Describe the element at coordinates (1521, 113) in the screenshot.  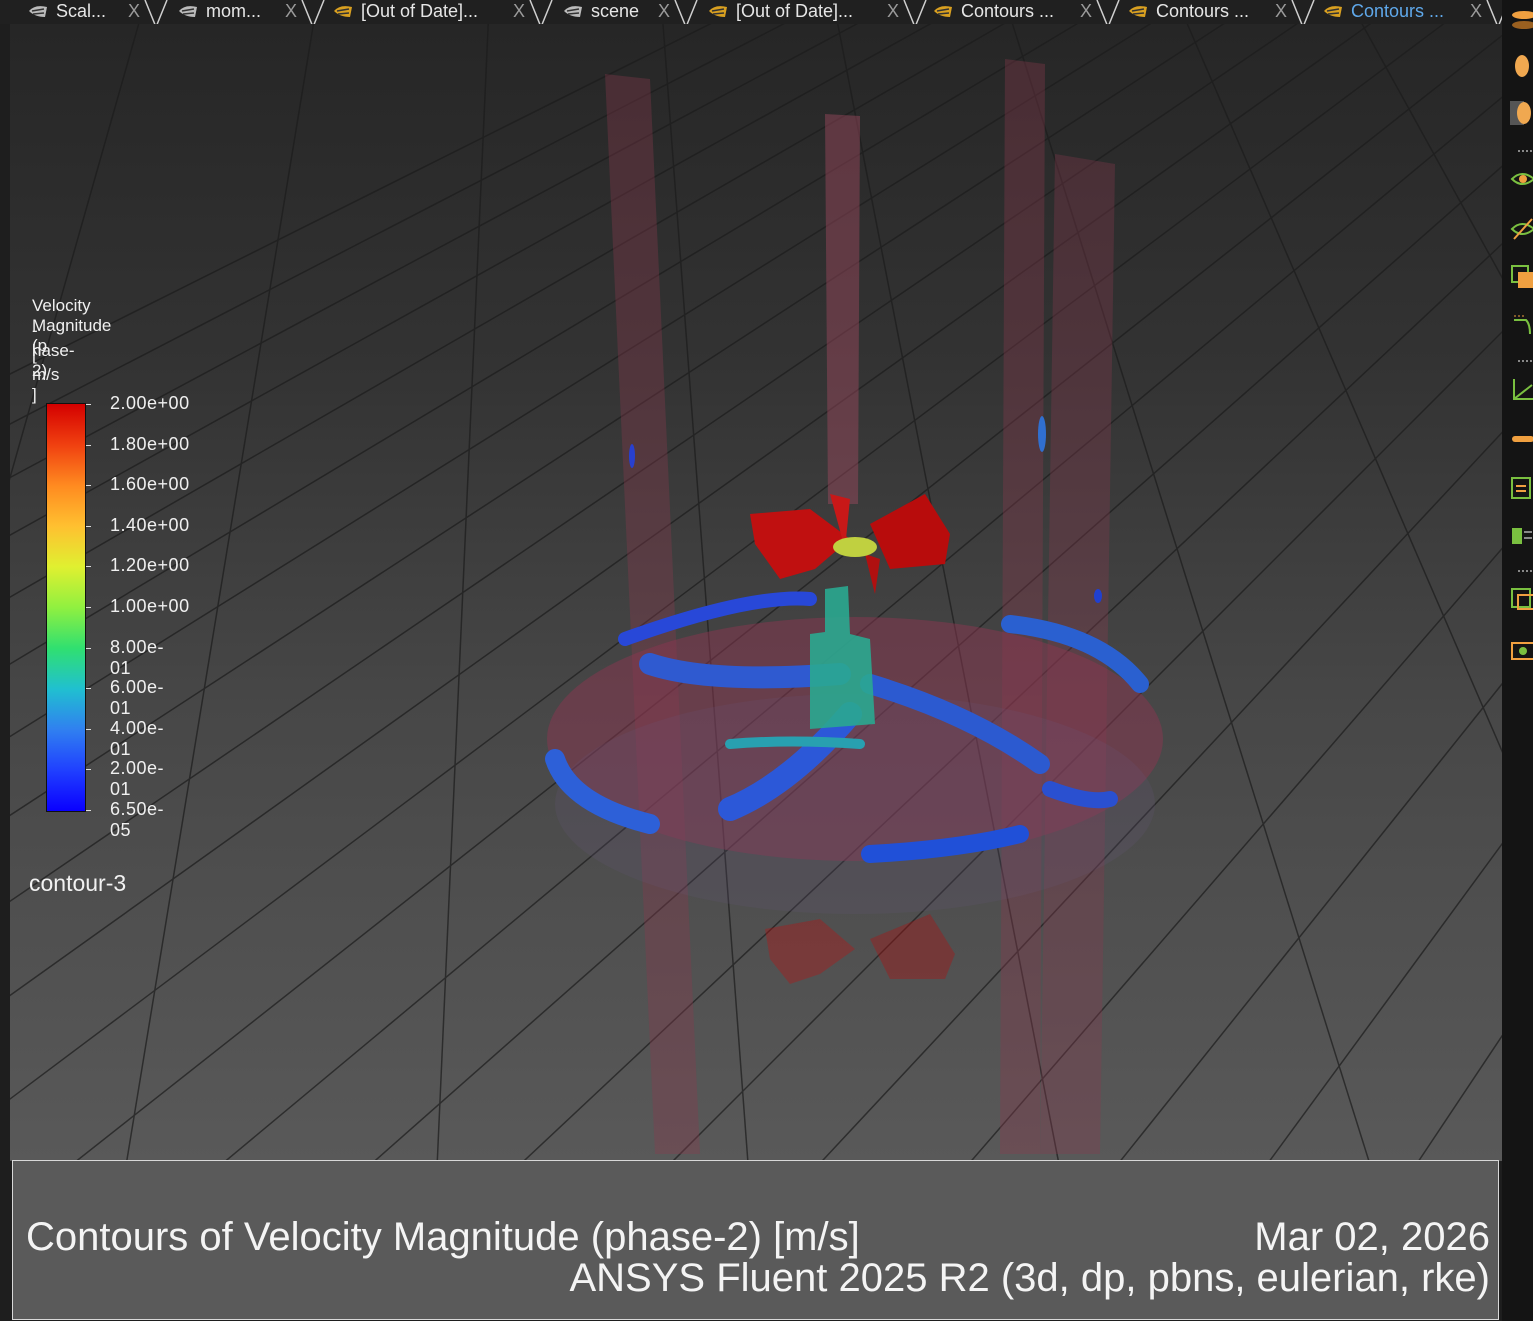
I see `lighting-mesh-icon` at that location.